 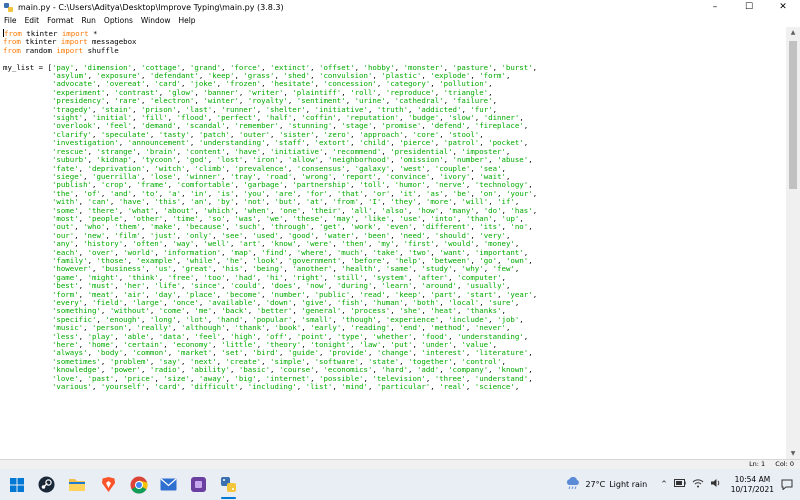 I want to click on status-bar: Ln: 1 Col: 0, so click(x=400, y=464).